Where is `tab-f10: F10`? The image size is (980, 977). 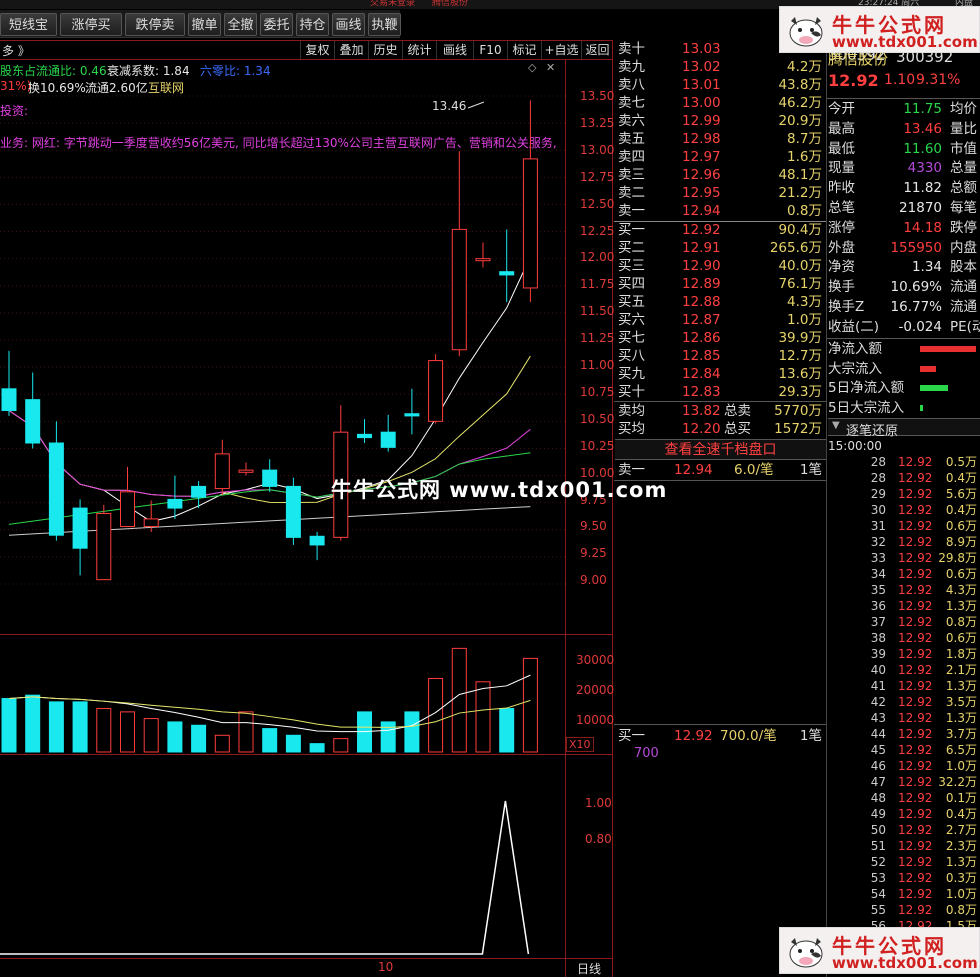 tab-f10: F10 is located at coordinates (490, 50).